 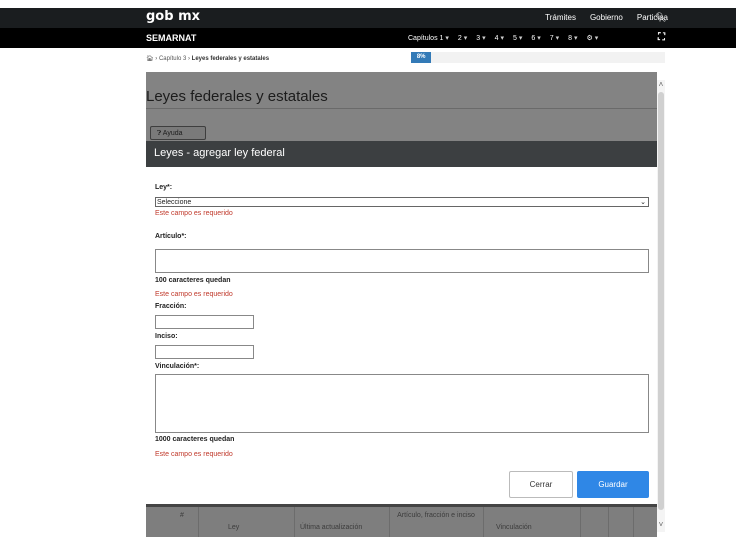 What do you see at coordinates (661, 37) in the screenshot?
I see `expand-icon: ⛶` at bounding box center [661, 37].